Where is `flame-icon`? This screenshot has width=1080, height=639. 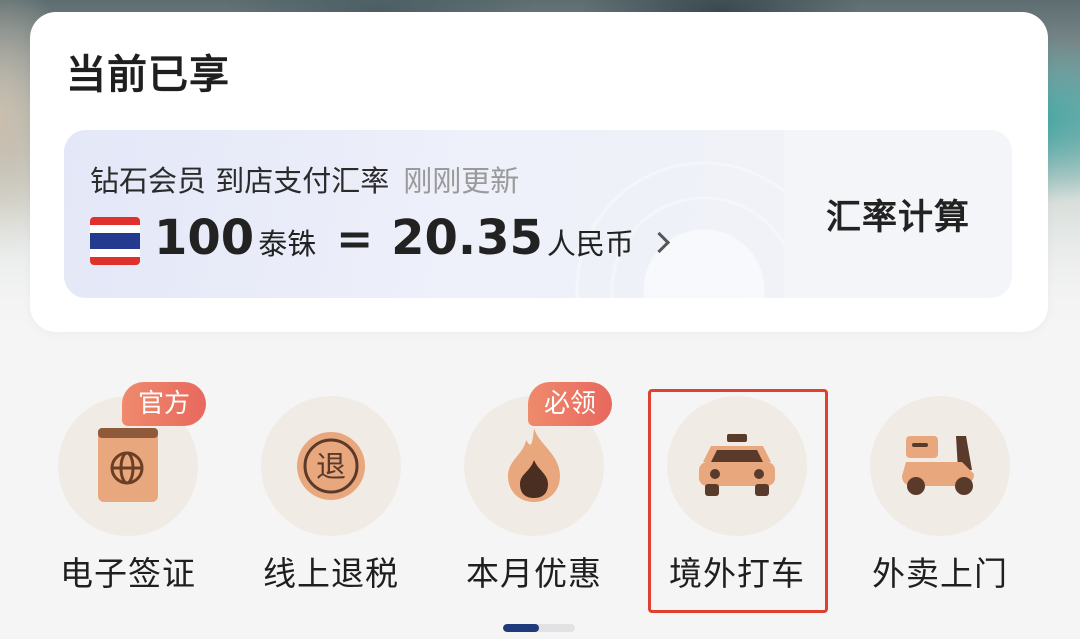 flame-icon is located at coordinates (534, 465).